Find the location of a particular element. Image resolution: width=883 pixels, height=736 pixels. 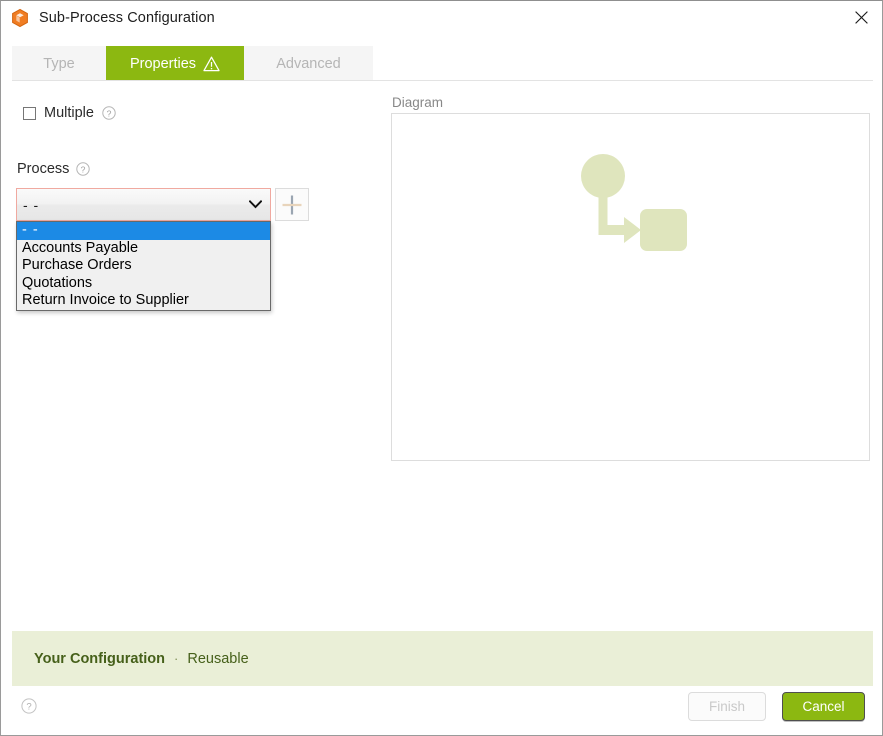

chevron-down-icon is located at coordinates (255, 204).